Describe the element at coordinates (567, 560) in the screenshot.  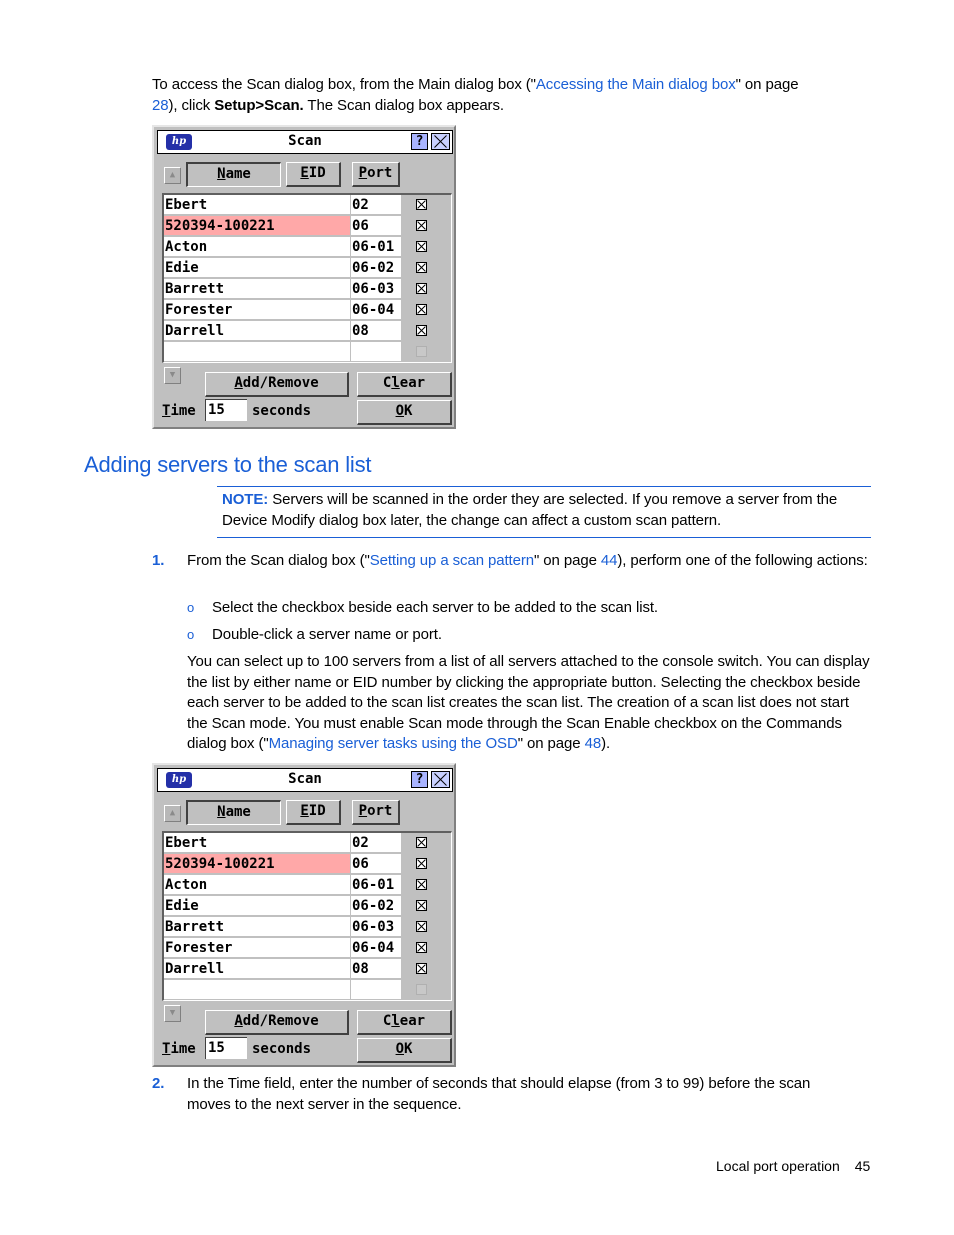
I see `step-text: " on page` at that location.